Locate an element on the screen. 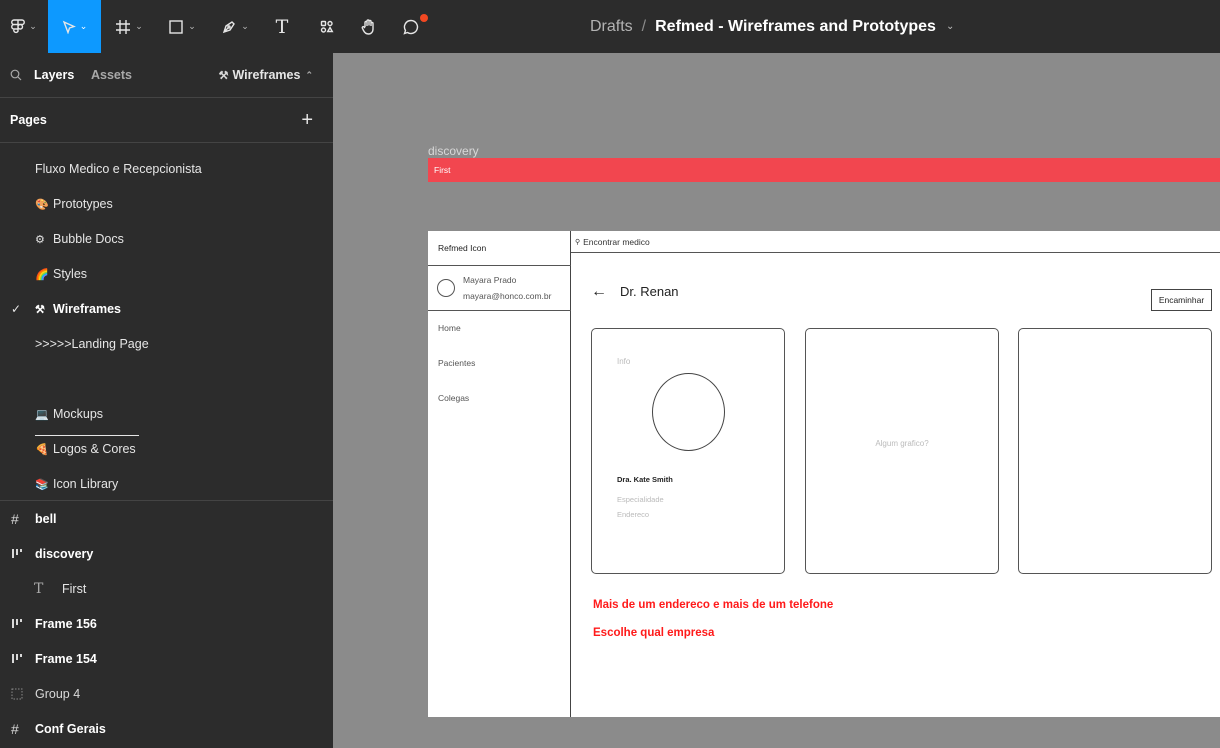  main-menu-button: ⌄ is located at coordinates (24, 26).